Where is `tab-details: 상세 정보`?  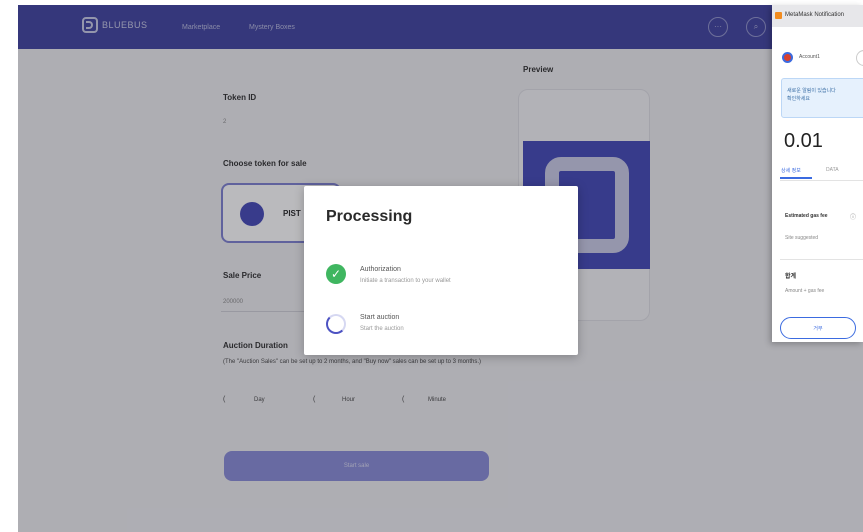
tab-details: 상세 정보 is located at coordinates (791, 170).